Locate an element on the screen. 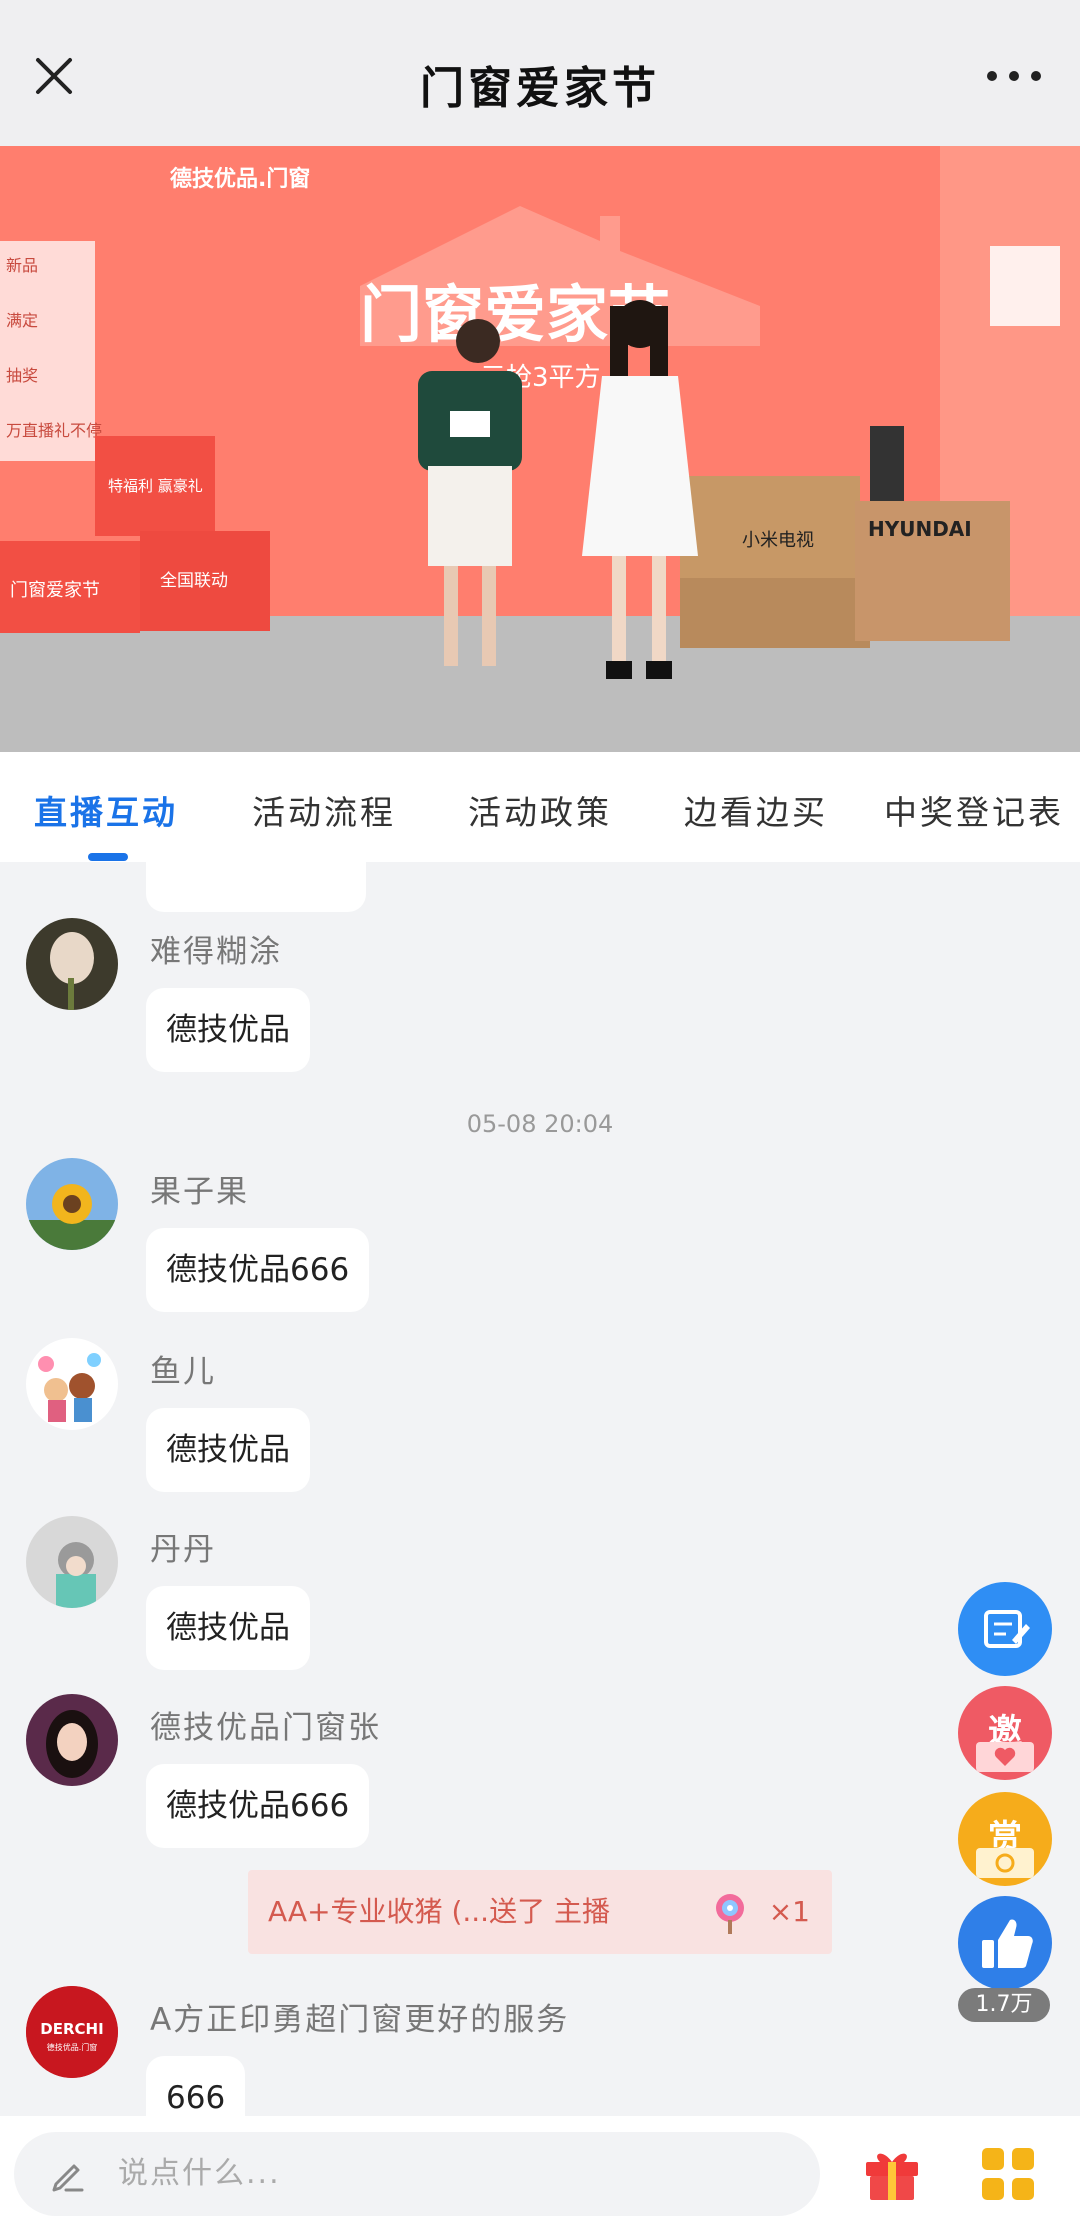 The height and width of the screenshot is (2230, 1080). edit-icon is located at coordinates (1007, 1629).